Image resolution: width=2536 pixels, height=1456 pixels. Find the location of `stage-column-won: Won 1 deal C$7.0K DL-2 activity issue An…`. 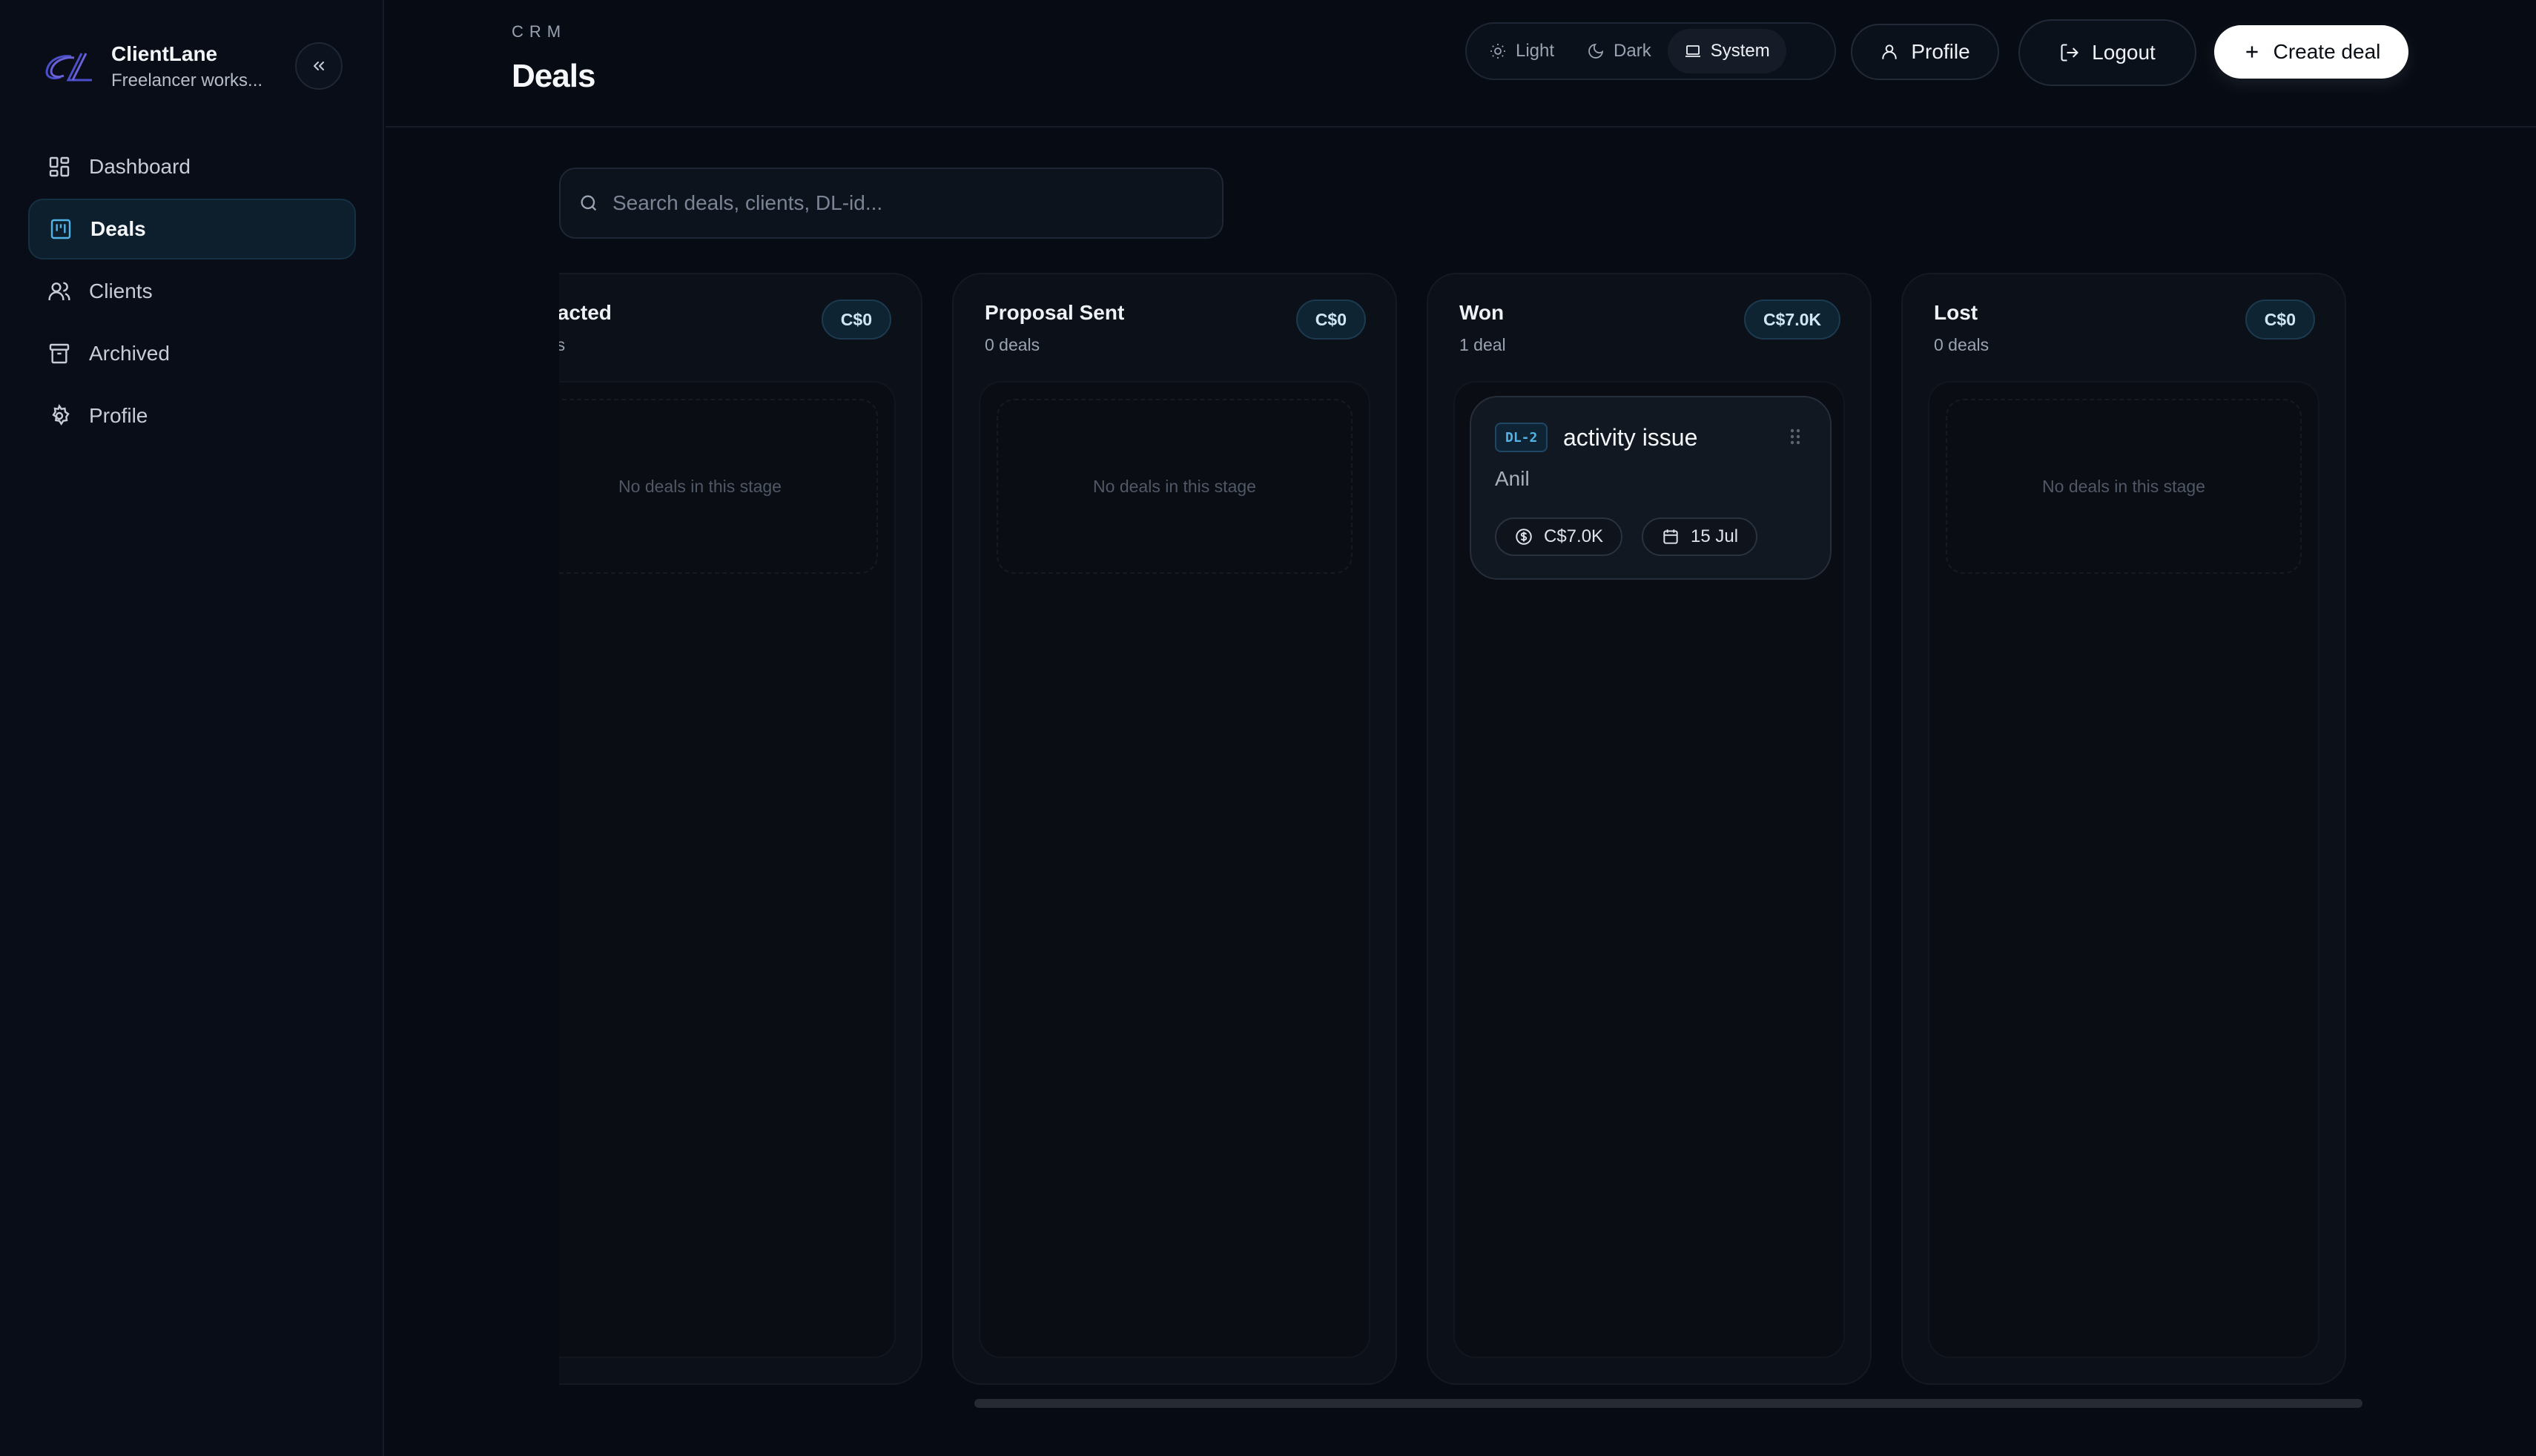

stage-column-won: Won 1 deal C$7.0K DL-2 activity issue An… is located at coordinates (1650, 829).